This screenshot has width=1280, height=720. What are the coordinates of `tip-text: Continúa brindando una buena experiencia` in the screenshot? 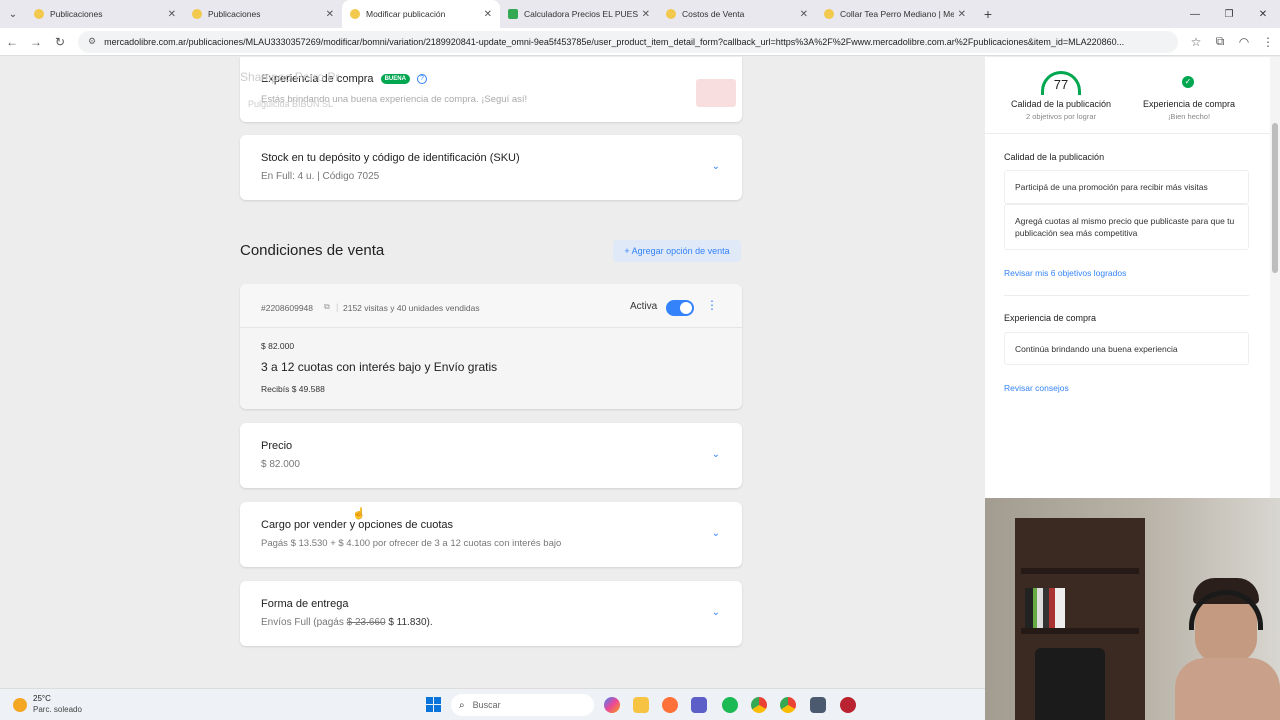 It's located at (1096, 348).